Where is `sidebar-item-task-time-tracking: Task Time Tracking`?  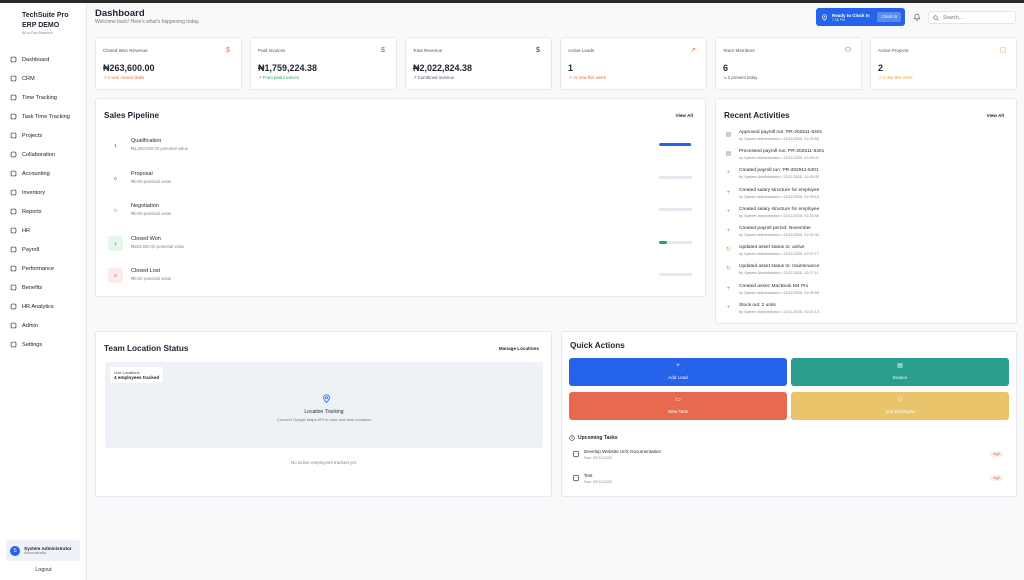 sidebar-item-task-time-tracking: Task Time Tracking is located at coordinates (44, 116).